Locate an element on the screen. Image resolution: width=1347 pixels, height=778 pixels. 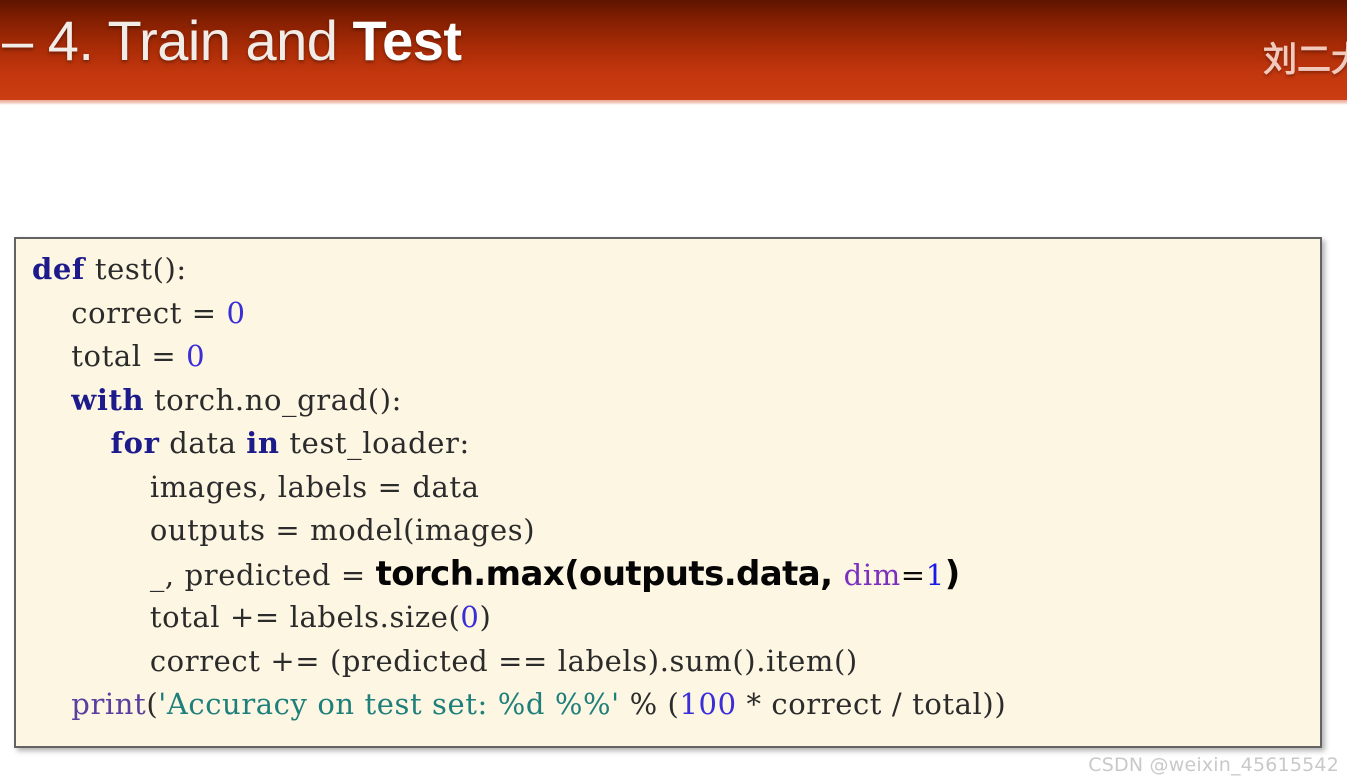
code-token: images, labels = data is located at coordinates (314, 486).